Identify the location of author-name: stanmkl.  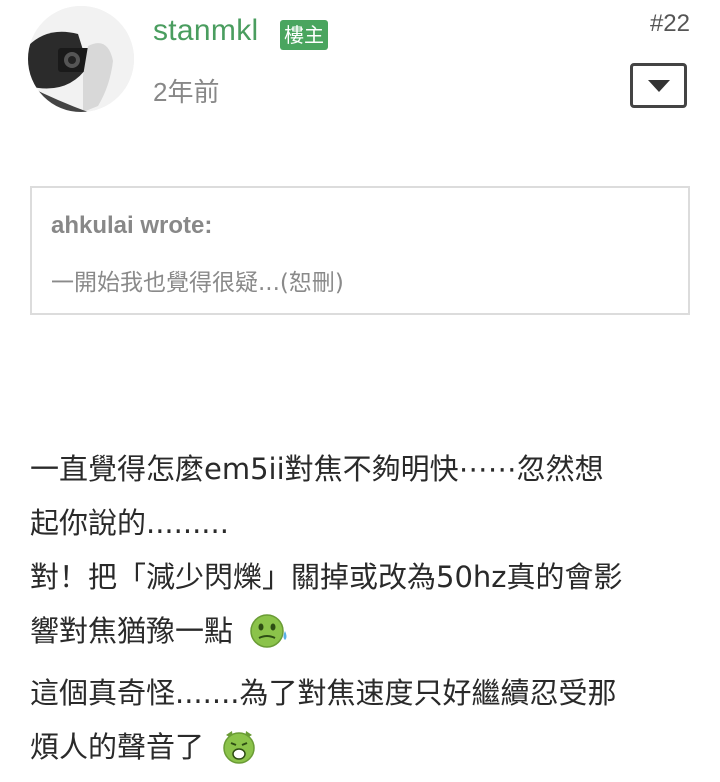
(205, 31).